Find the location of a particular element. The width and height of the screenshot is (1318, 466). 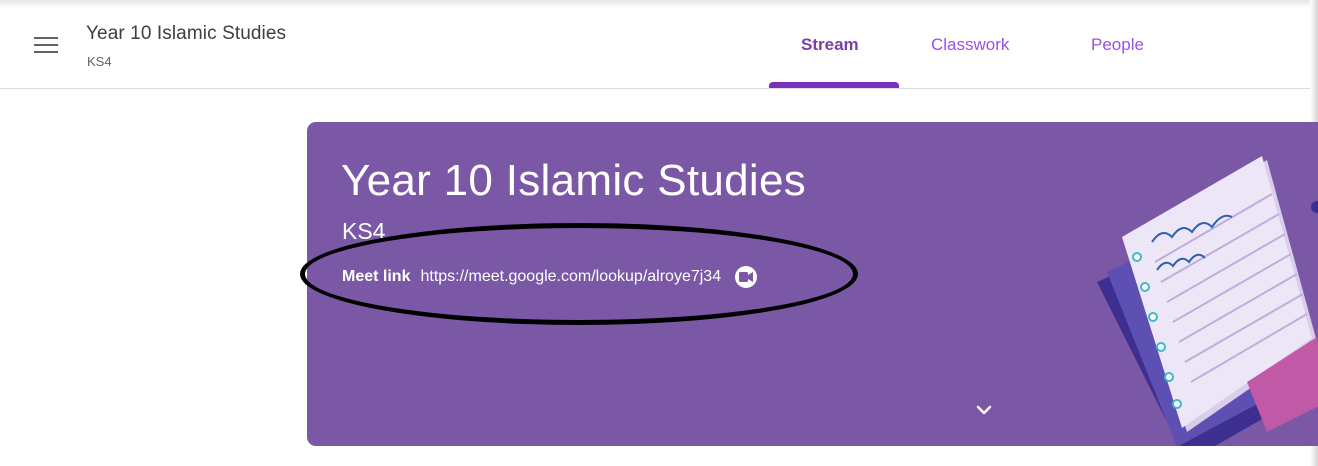

chevron-down-icon is located at coordinates (984, 411).